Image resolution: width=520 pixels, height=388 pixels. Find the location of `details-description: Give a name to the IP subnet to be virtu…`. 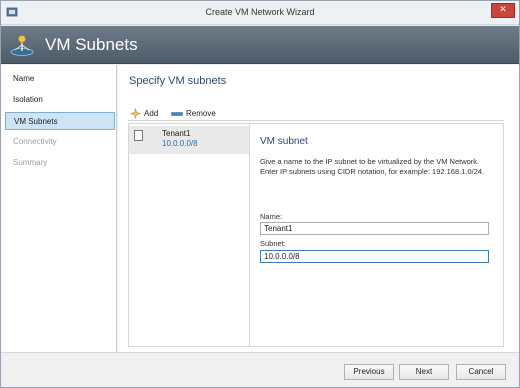

details-description: Give a name to the IP subnet to be virtu… is located at coordinates (372, 166).